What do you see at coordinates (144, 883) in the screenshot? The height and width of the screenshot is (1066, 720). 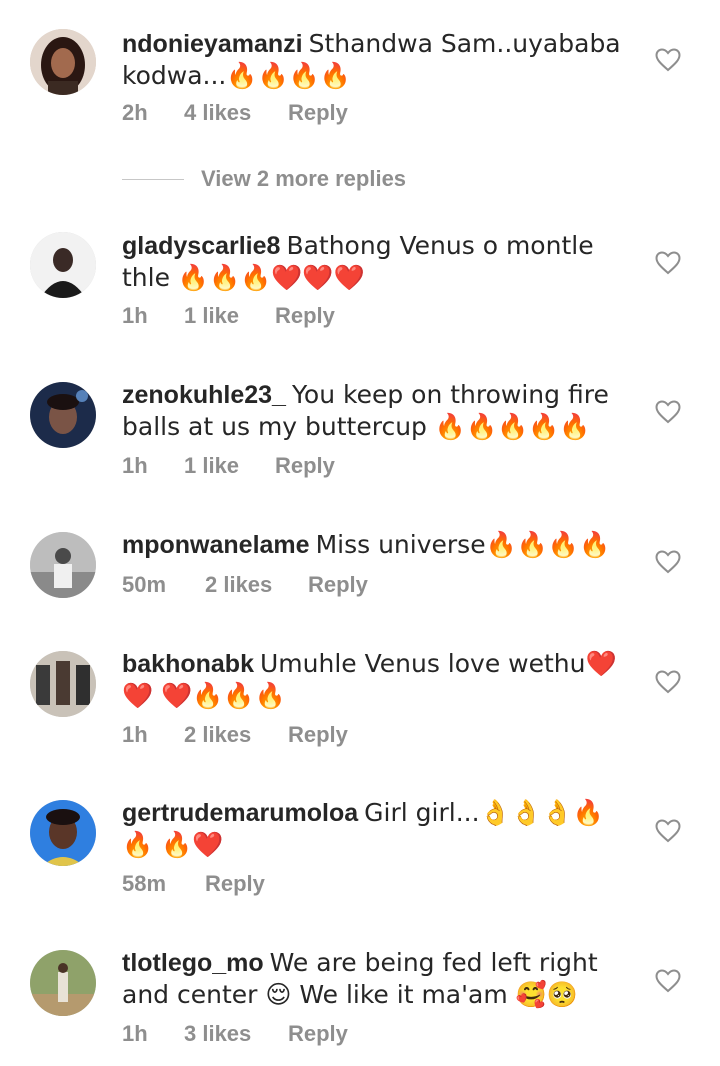 I see `comment-time: 58m` at bounding box center [144, 883].